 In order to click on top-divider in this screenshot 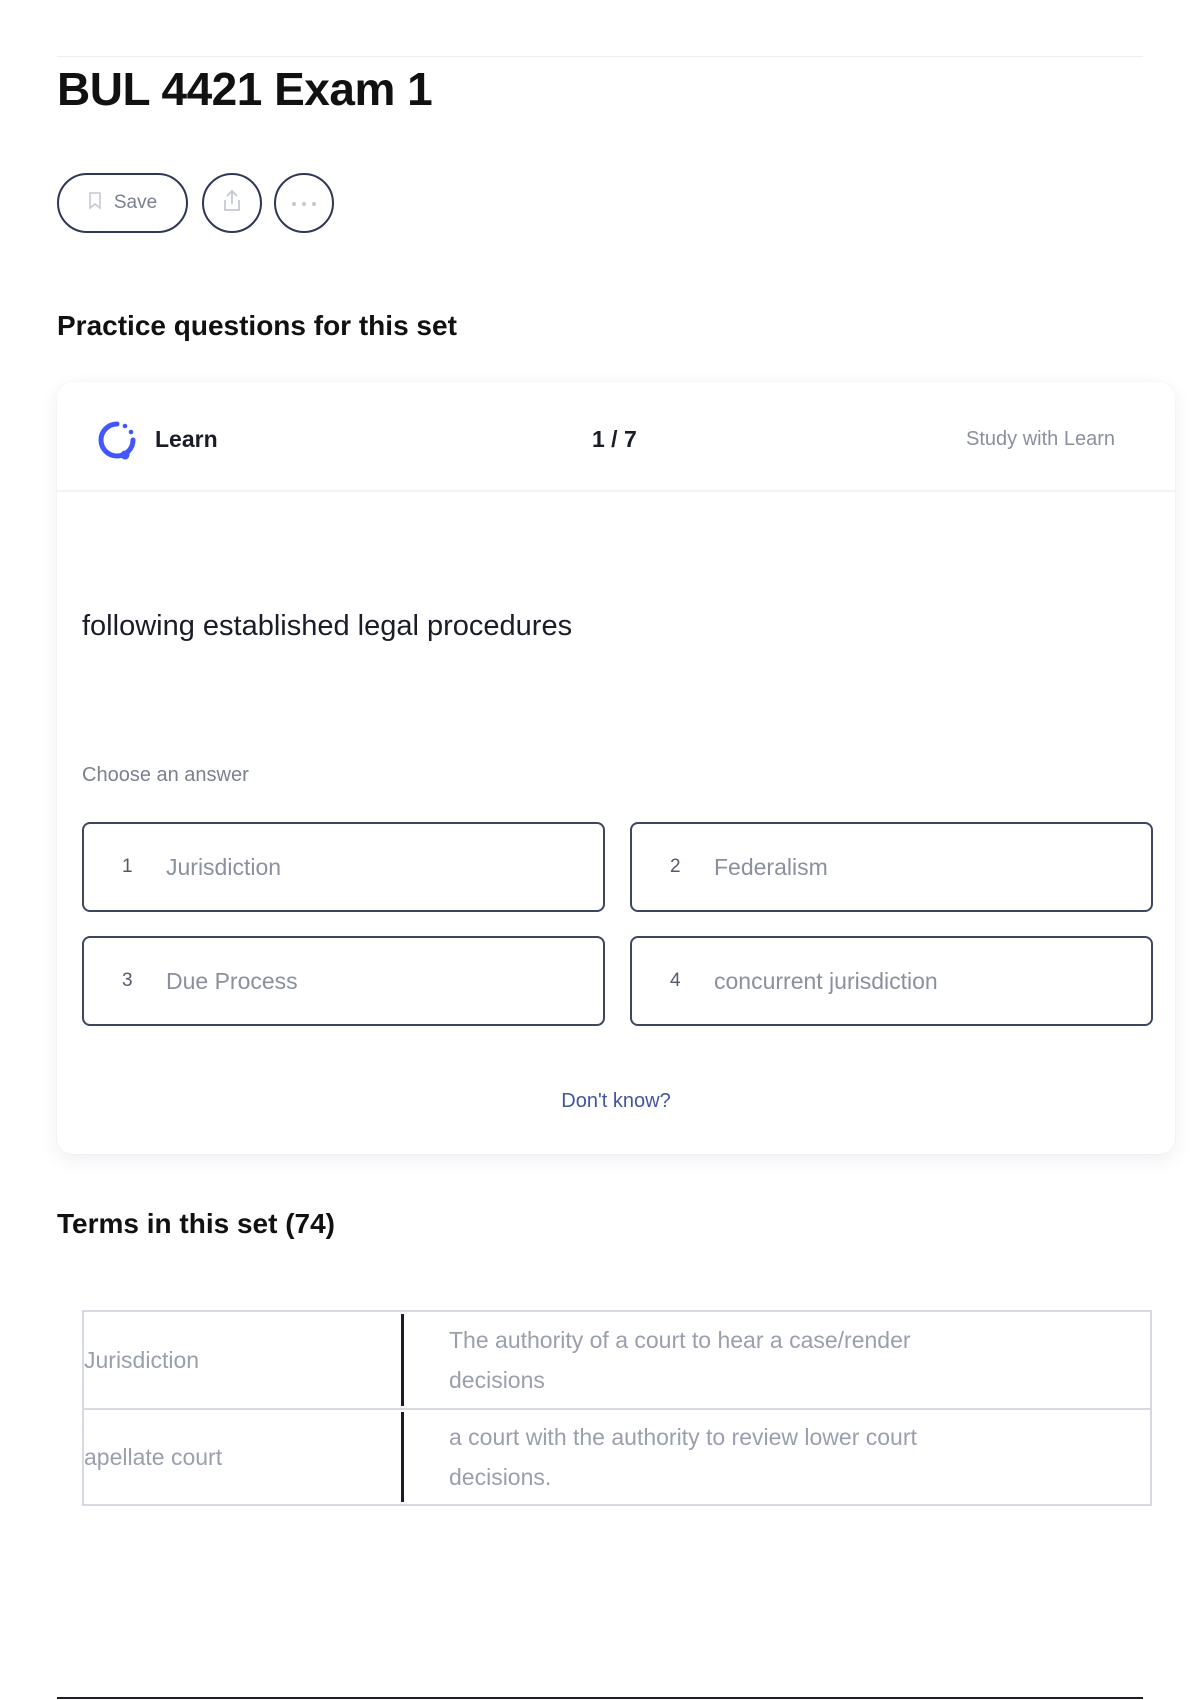, I will do `click(600, 56)`.